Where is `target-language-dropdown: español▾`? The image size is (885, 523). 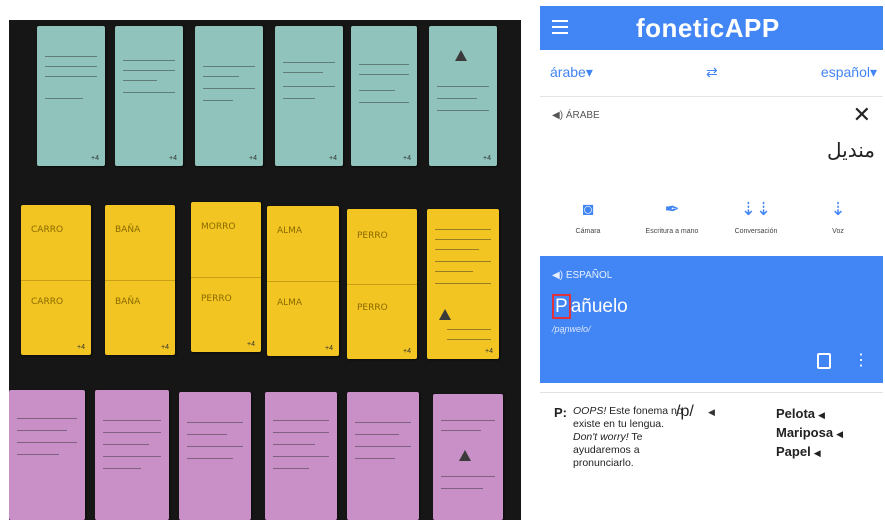
target-language-dropdown: español▾ is located at coordinates (849, 72).